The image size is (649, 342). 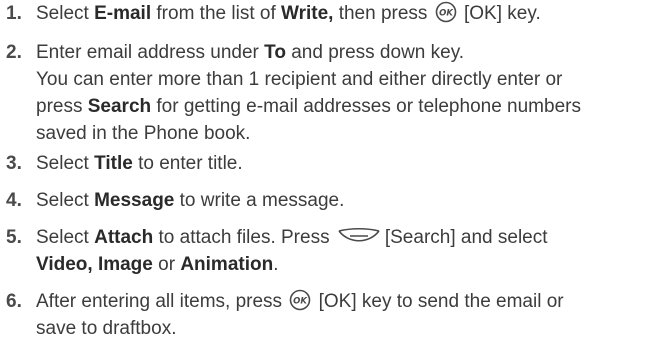 What do you see at coordinates (119, 106) in the screenshot?
I see `emphasis: Search` at bounding box center [119, 106].